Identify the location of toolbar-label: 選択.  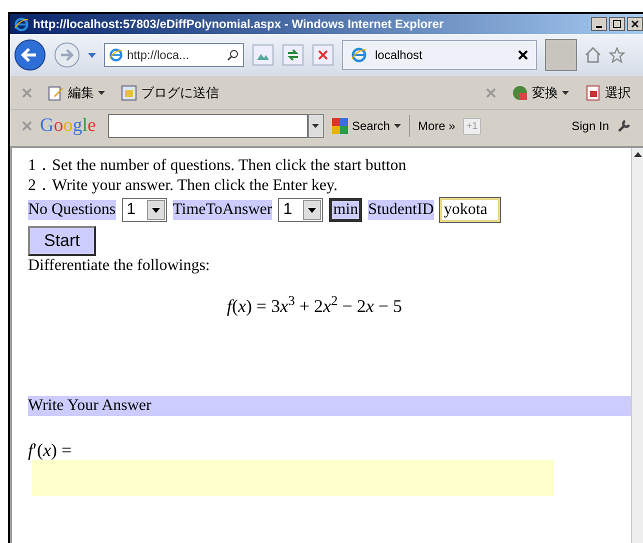
(618, 92).